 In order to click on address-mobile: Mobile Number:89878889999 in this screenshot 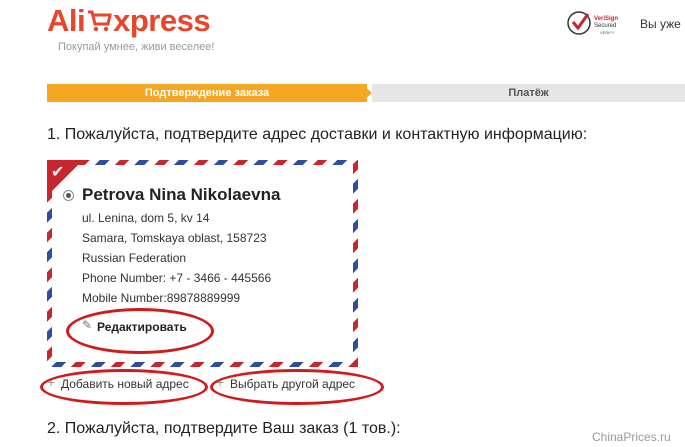, I will do `click(161, 298)`.